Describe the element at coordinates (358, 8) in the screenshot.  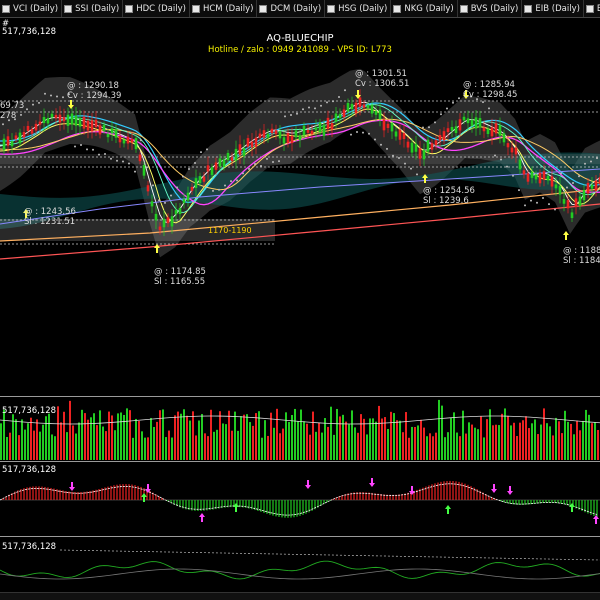
I see `symbol-tab: HSG (Daily)` at that location.